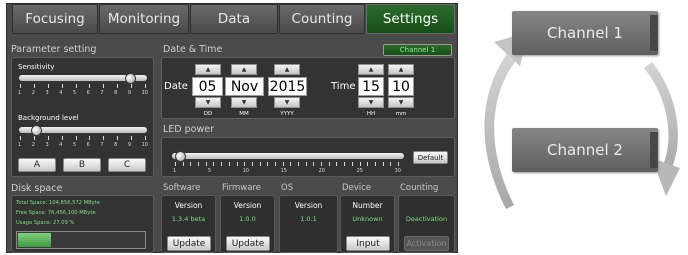 Image resolution: width=688 pixels, height=255 pixels. I want to click on disk-total-text: Total Space: 104,856,572 MByte, so click(58, 203).